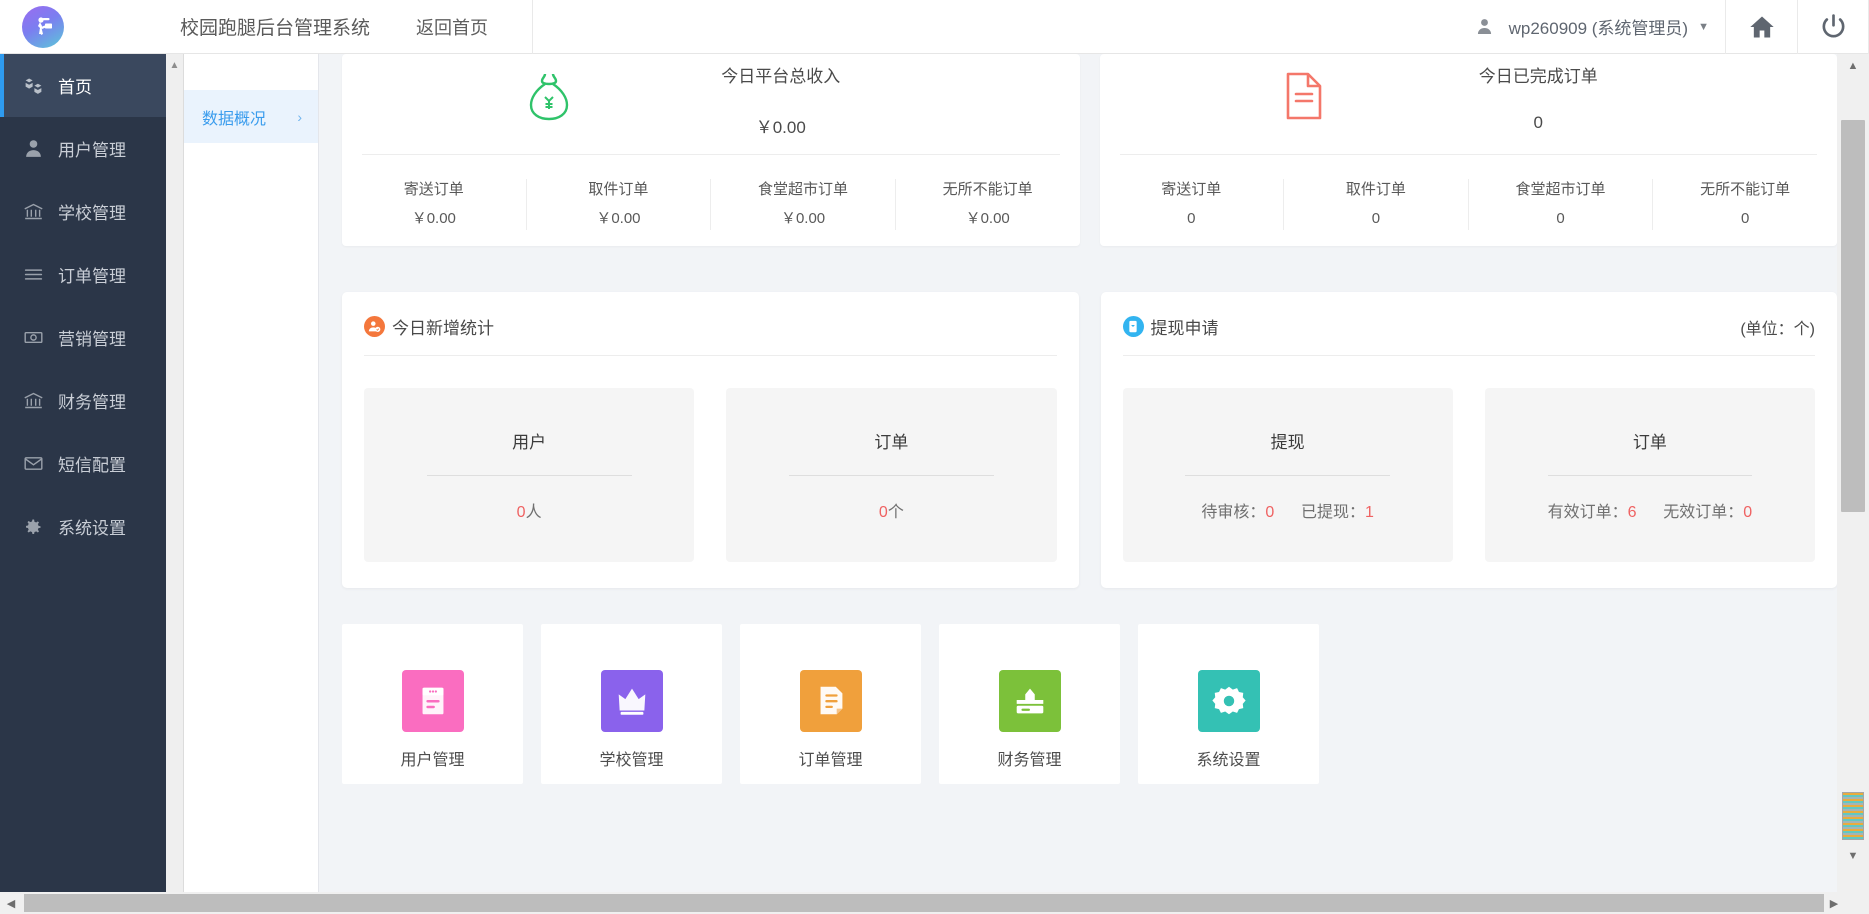 The height and width of the screenshot is (914, 1869). Describe the element at coordinates (299, 116) in the screenshot. I see `chevron-right-icon: ›` at that location.